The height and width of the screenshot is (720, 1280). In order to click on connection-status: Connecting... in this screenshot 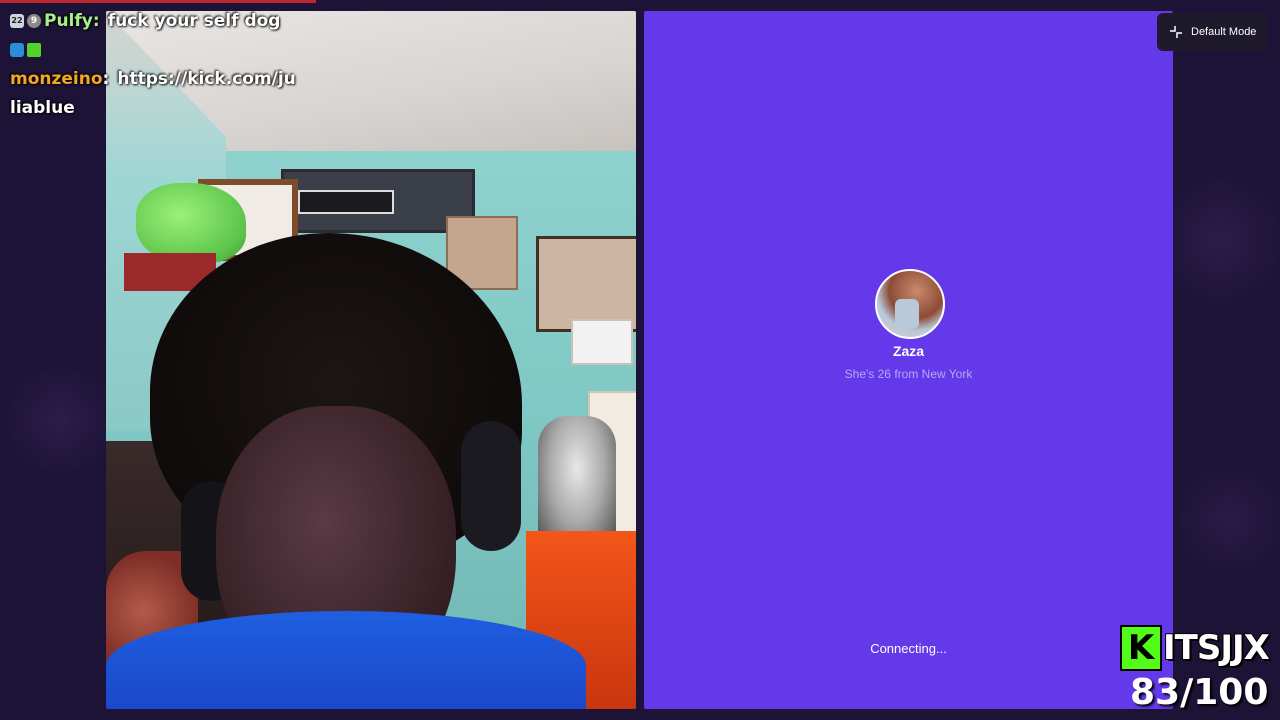, I will do `click(908, 648)`.